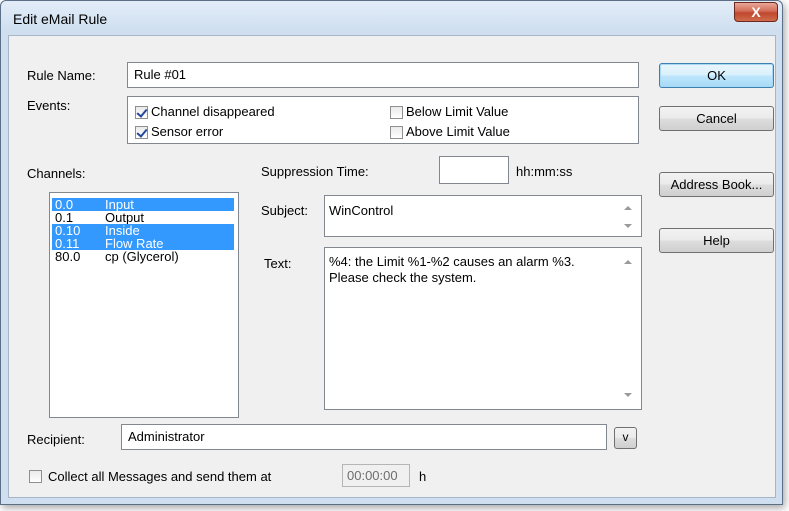 The height and width of the screenshot is (511, 789). What do you see at coordinates (49, 105) in the screenshot?
I see `events-label: Events:` at bounding box center [49, 105].